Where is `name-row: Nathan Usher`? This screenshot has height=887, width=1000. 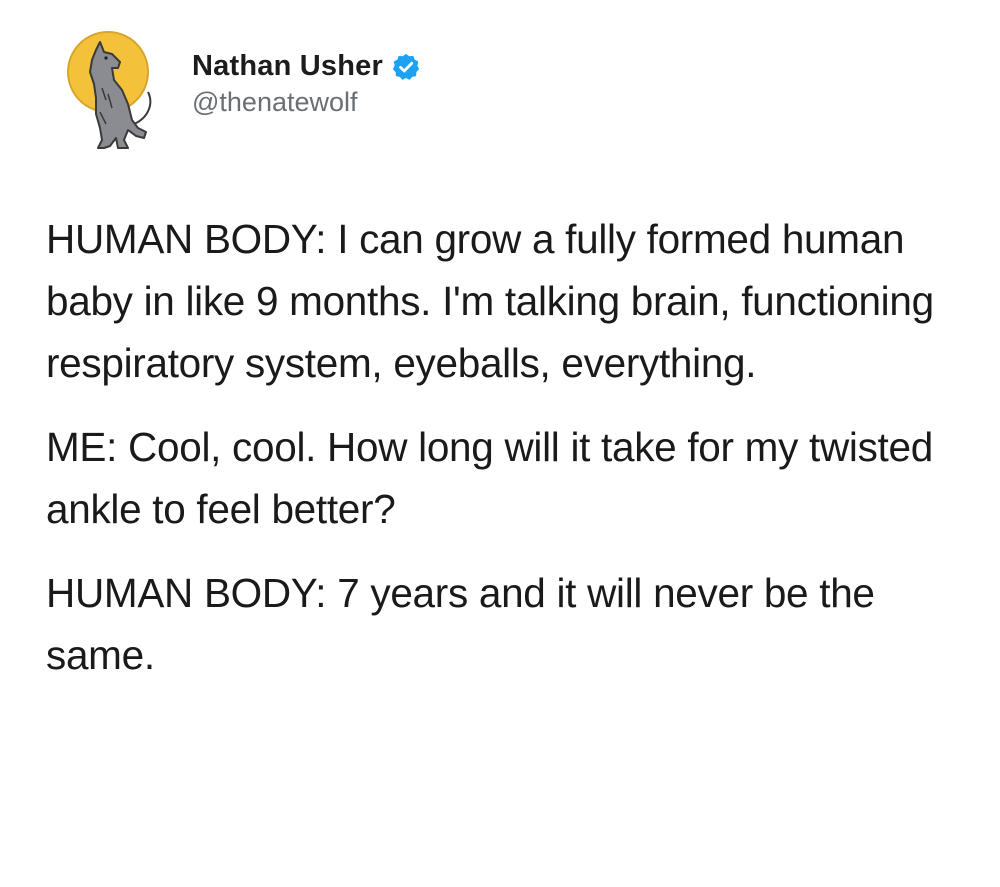
name-row: Nathan Usher is located at coordinates (306, 66).